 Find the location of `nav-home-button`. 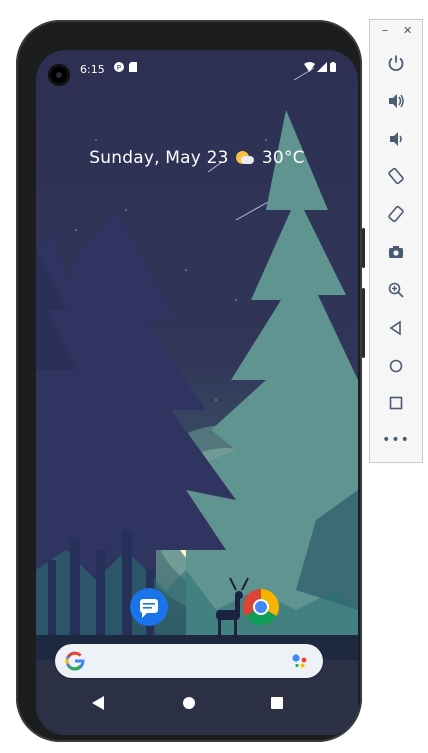

nav-home-button is located at coordinates (189, 703).